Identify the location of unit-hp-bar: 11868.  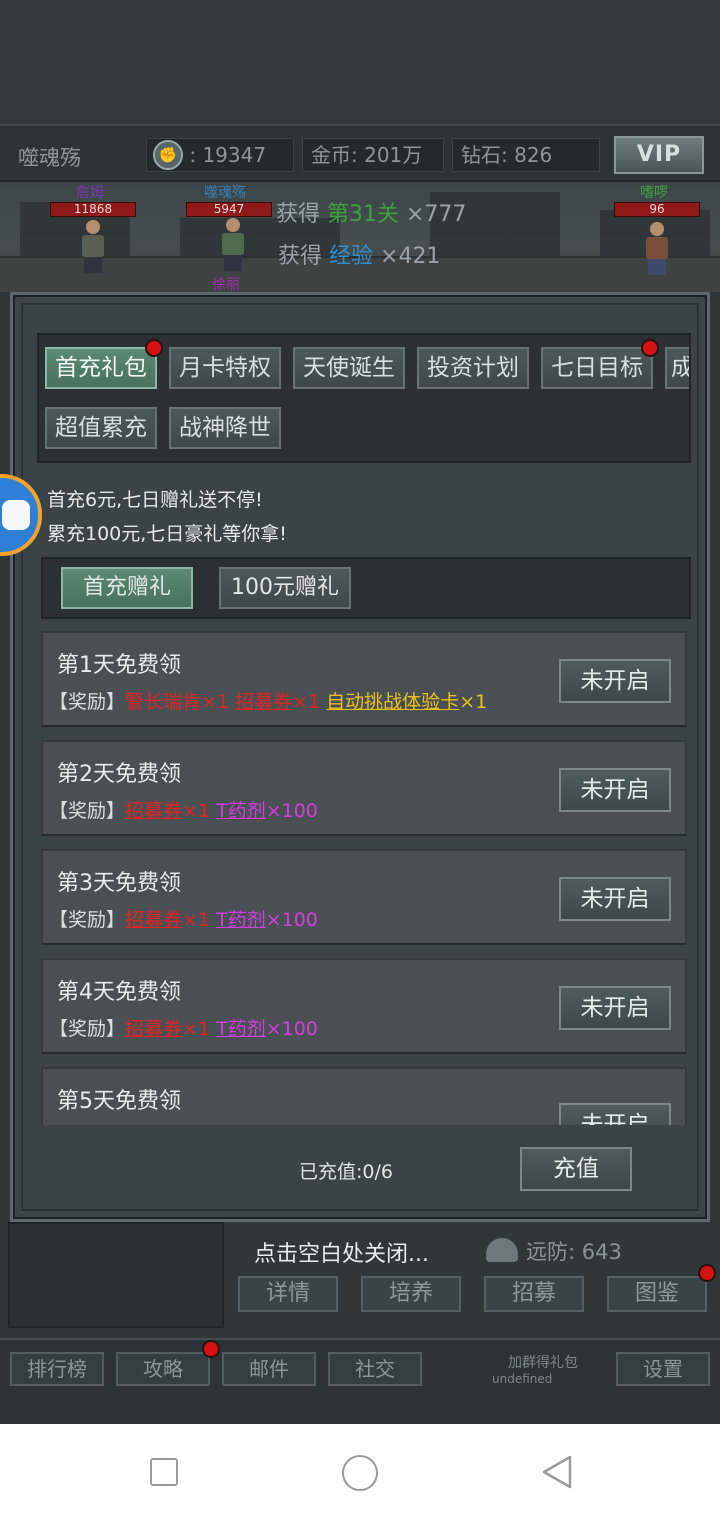
(93, 209).